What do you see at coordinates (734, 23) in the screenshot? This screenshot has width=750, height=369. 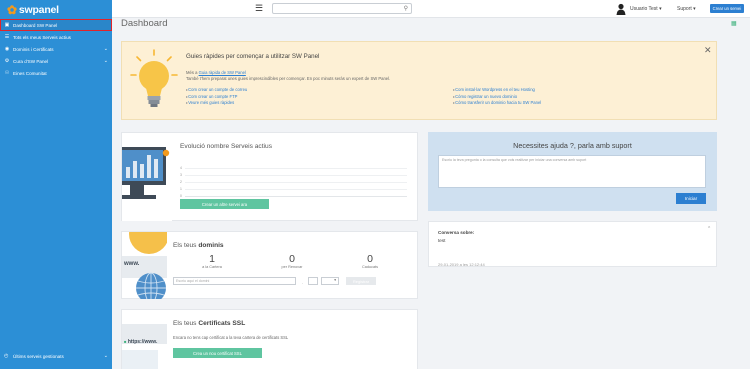 I see `settings-icon: ▦` at bounding box center [734, 23].